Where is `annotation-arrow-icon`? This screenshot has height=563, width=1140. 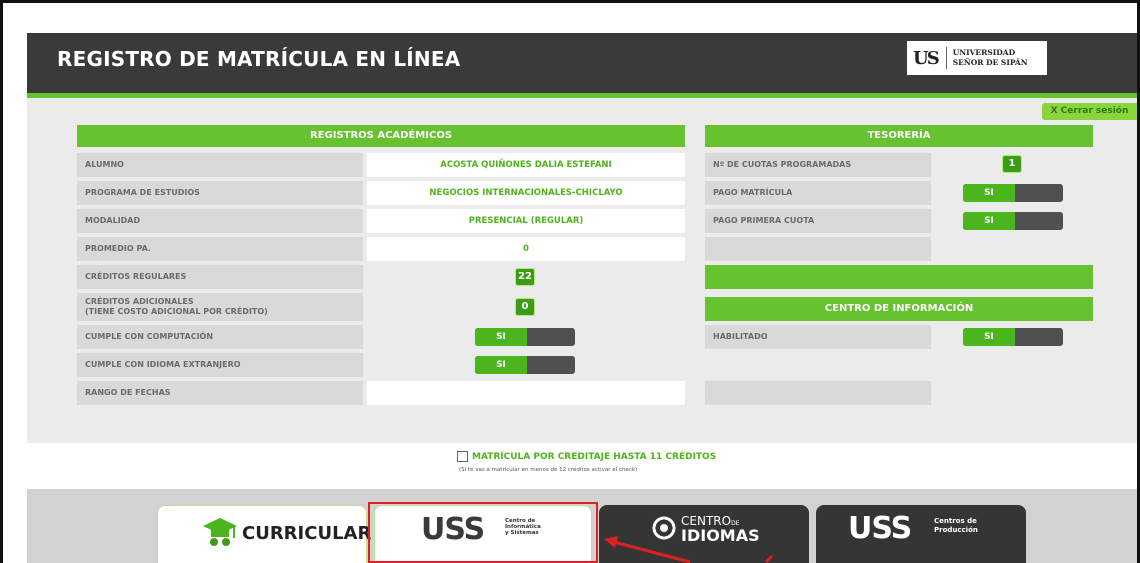 annotation-arrow-icon is located at coordinates (689, 549).